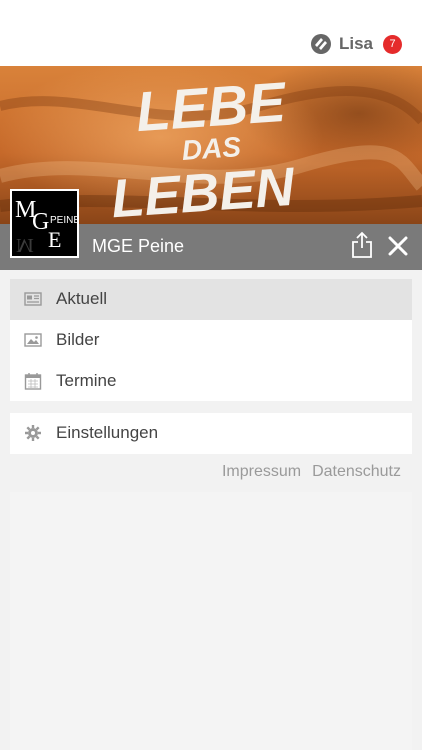  What do you see at coordinates (320, 44) in the screenshot?
I see `app-logo-icon` at bounding box center [320, 44].